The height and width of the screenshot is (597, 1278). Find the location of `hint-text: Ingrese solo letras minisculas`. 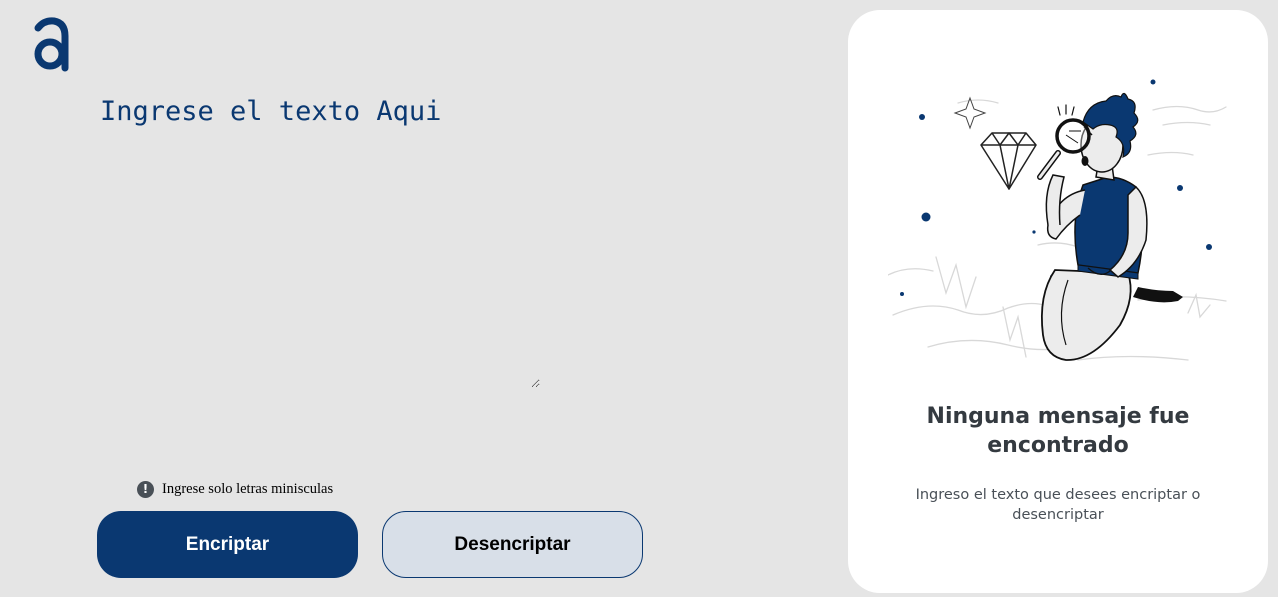

hint-text: Ingrese solo letras minisculas is located at coordinates (248, 488).